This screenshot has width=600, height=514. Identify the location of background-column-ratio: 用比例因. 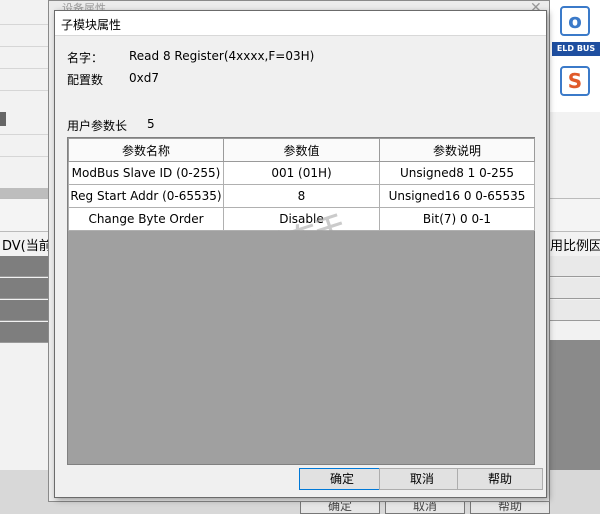
(575, 246).